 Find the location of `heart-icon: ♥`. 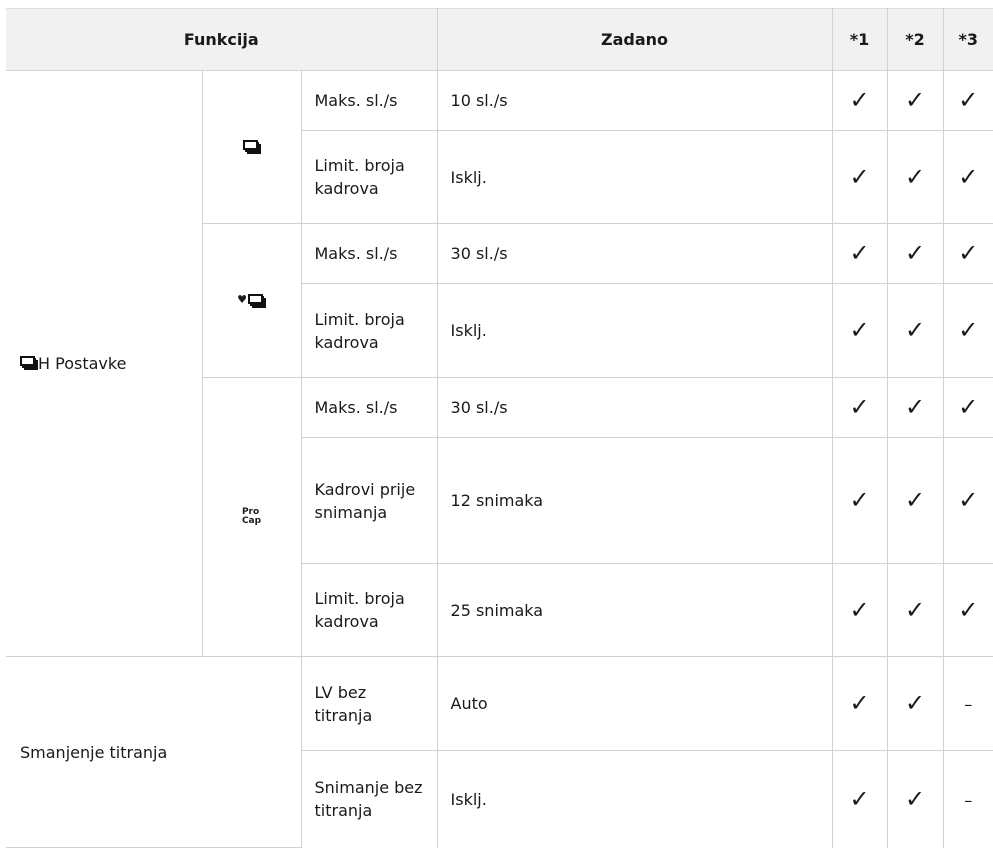

heart-icon: ♥ is located at coordinates (242, 299).